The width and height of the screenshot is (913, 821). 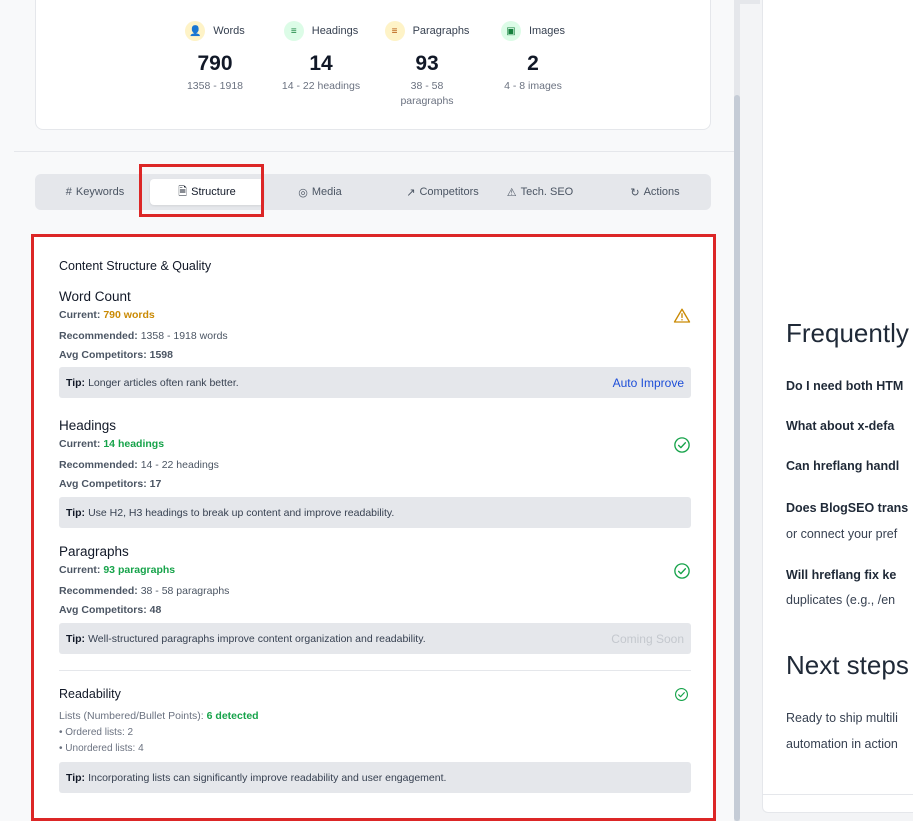 What do you see at coordinates (655, 192) in the screenshot?
I see `tab-actions: ↻ Actions` at bounding box center [655, 192].